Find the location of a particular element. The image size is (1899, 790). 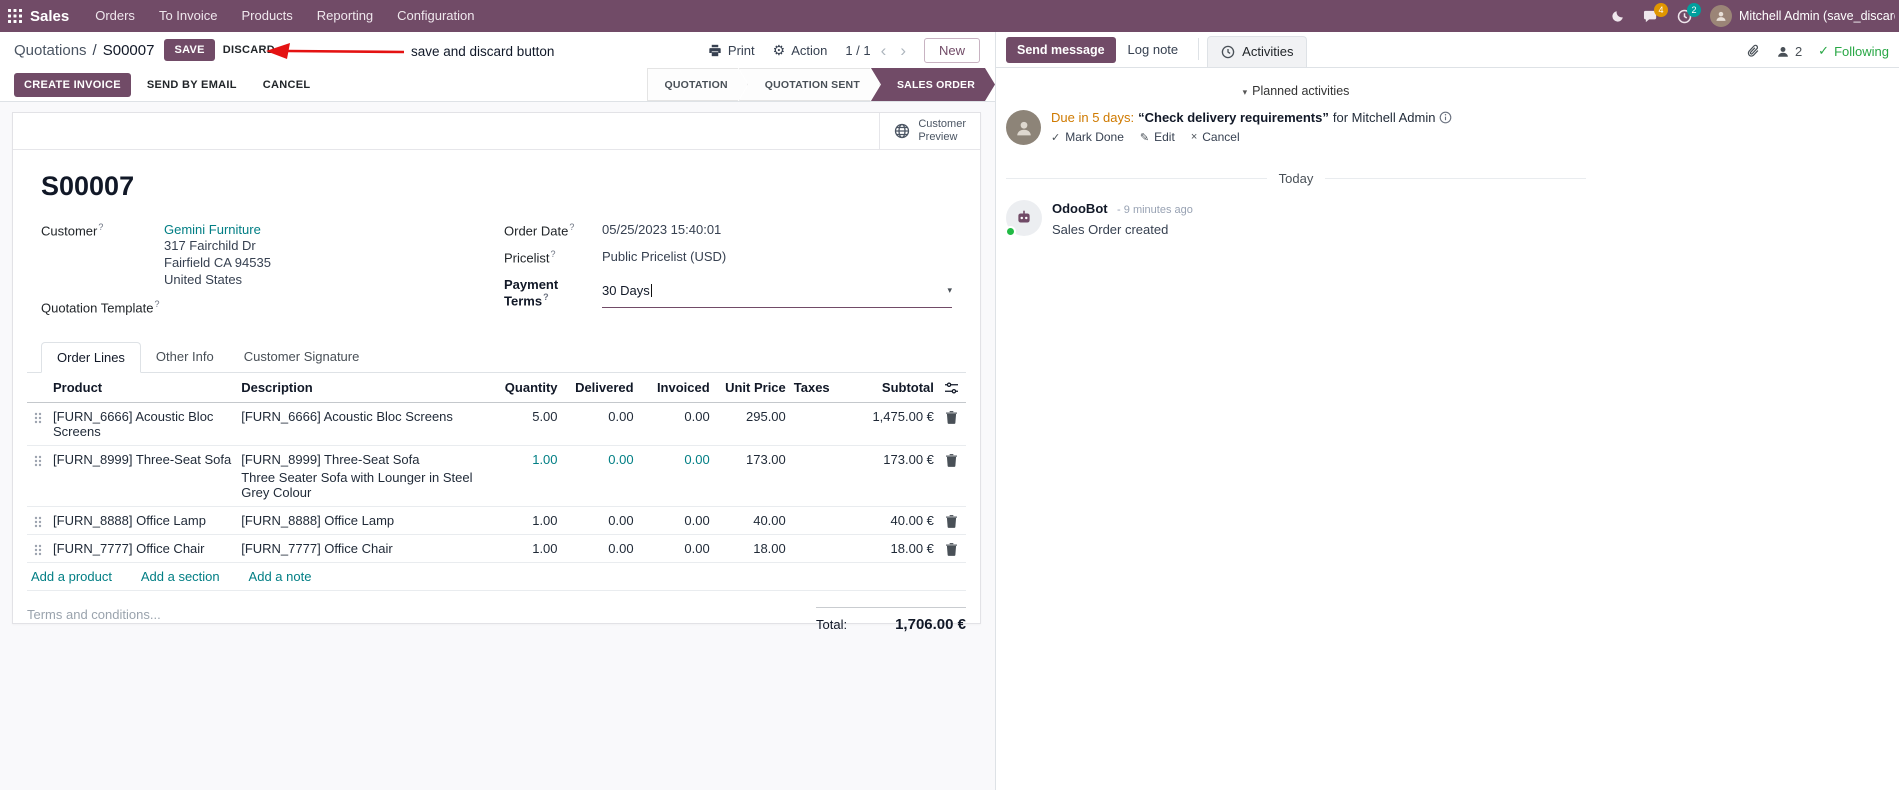

cell-product: [FURN_8888] Office Lamp is located at coordinates (143, 520).